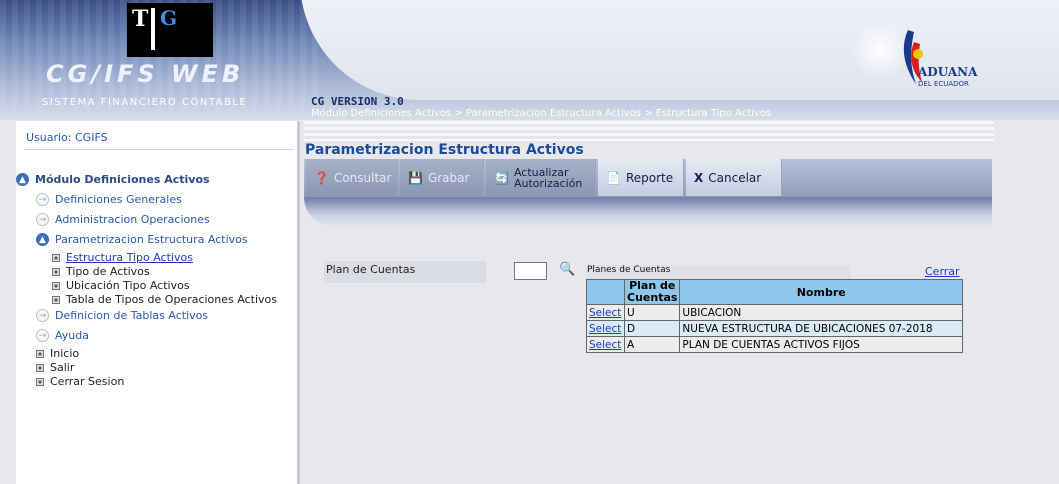 This screenshot has height=484, width=1059. I want to click on table-cell-name: UBICACION, so click(821, 312).